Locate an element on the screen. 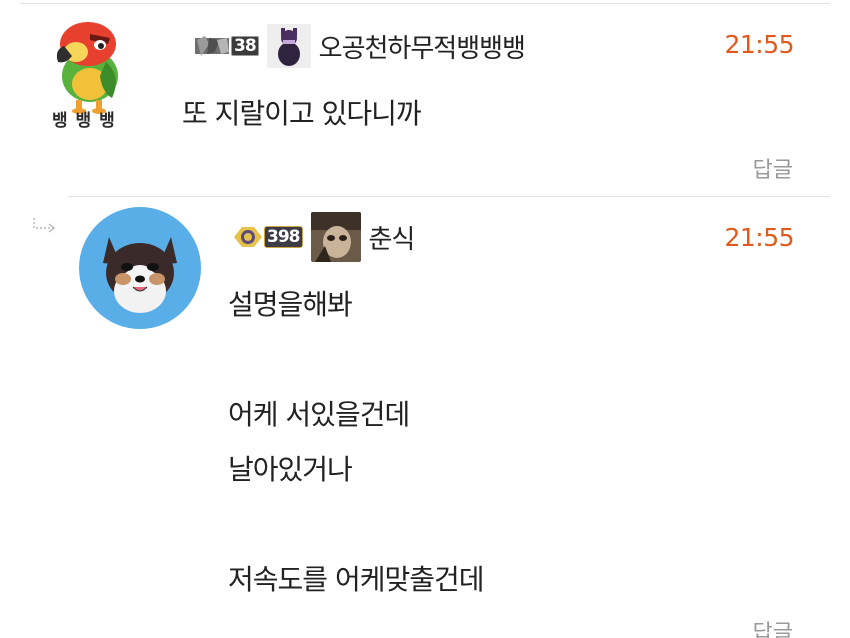  reply-arrow-icon is located at coordinates (44, 225).